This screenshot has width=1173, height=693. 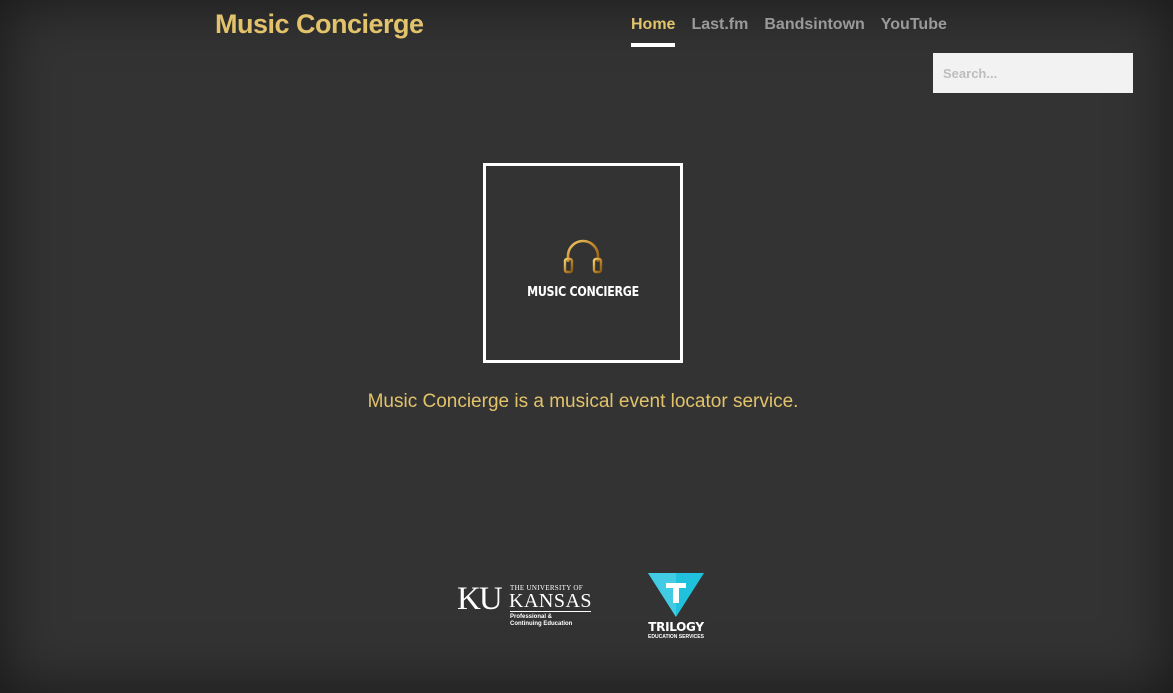 I want to click on hero-logo: MUSIC CONCIERGE, so click(x=583, y=263).